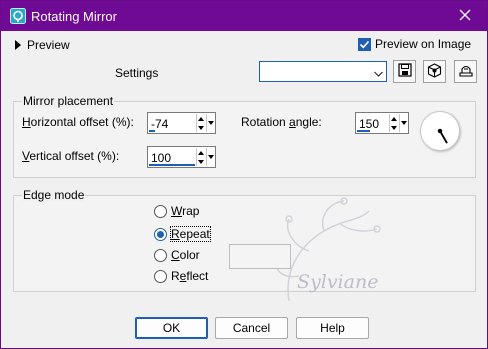 The width and height of the screenshot is (488, 349). I want to click on edge-mode-color-radio: Color, so click(177, 255).